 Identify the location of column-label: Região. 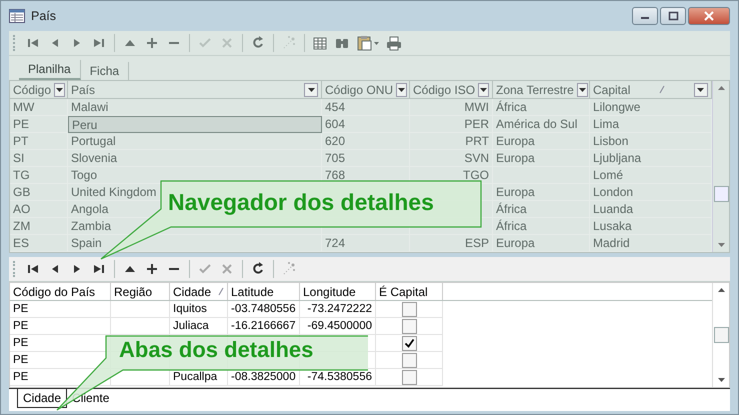
(133, 291).